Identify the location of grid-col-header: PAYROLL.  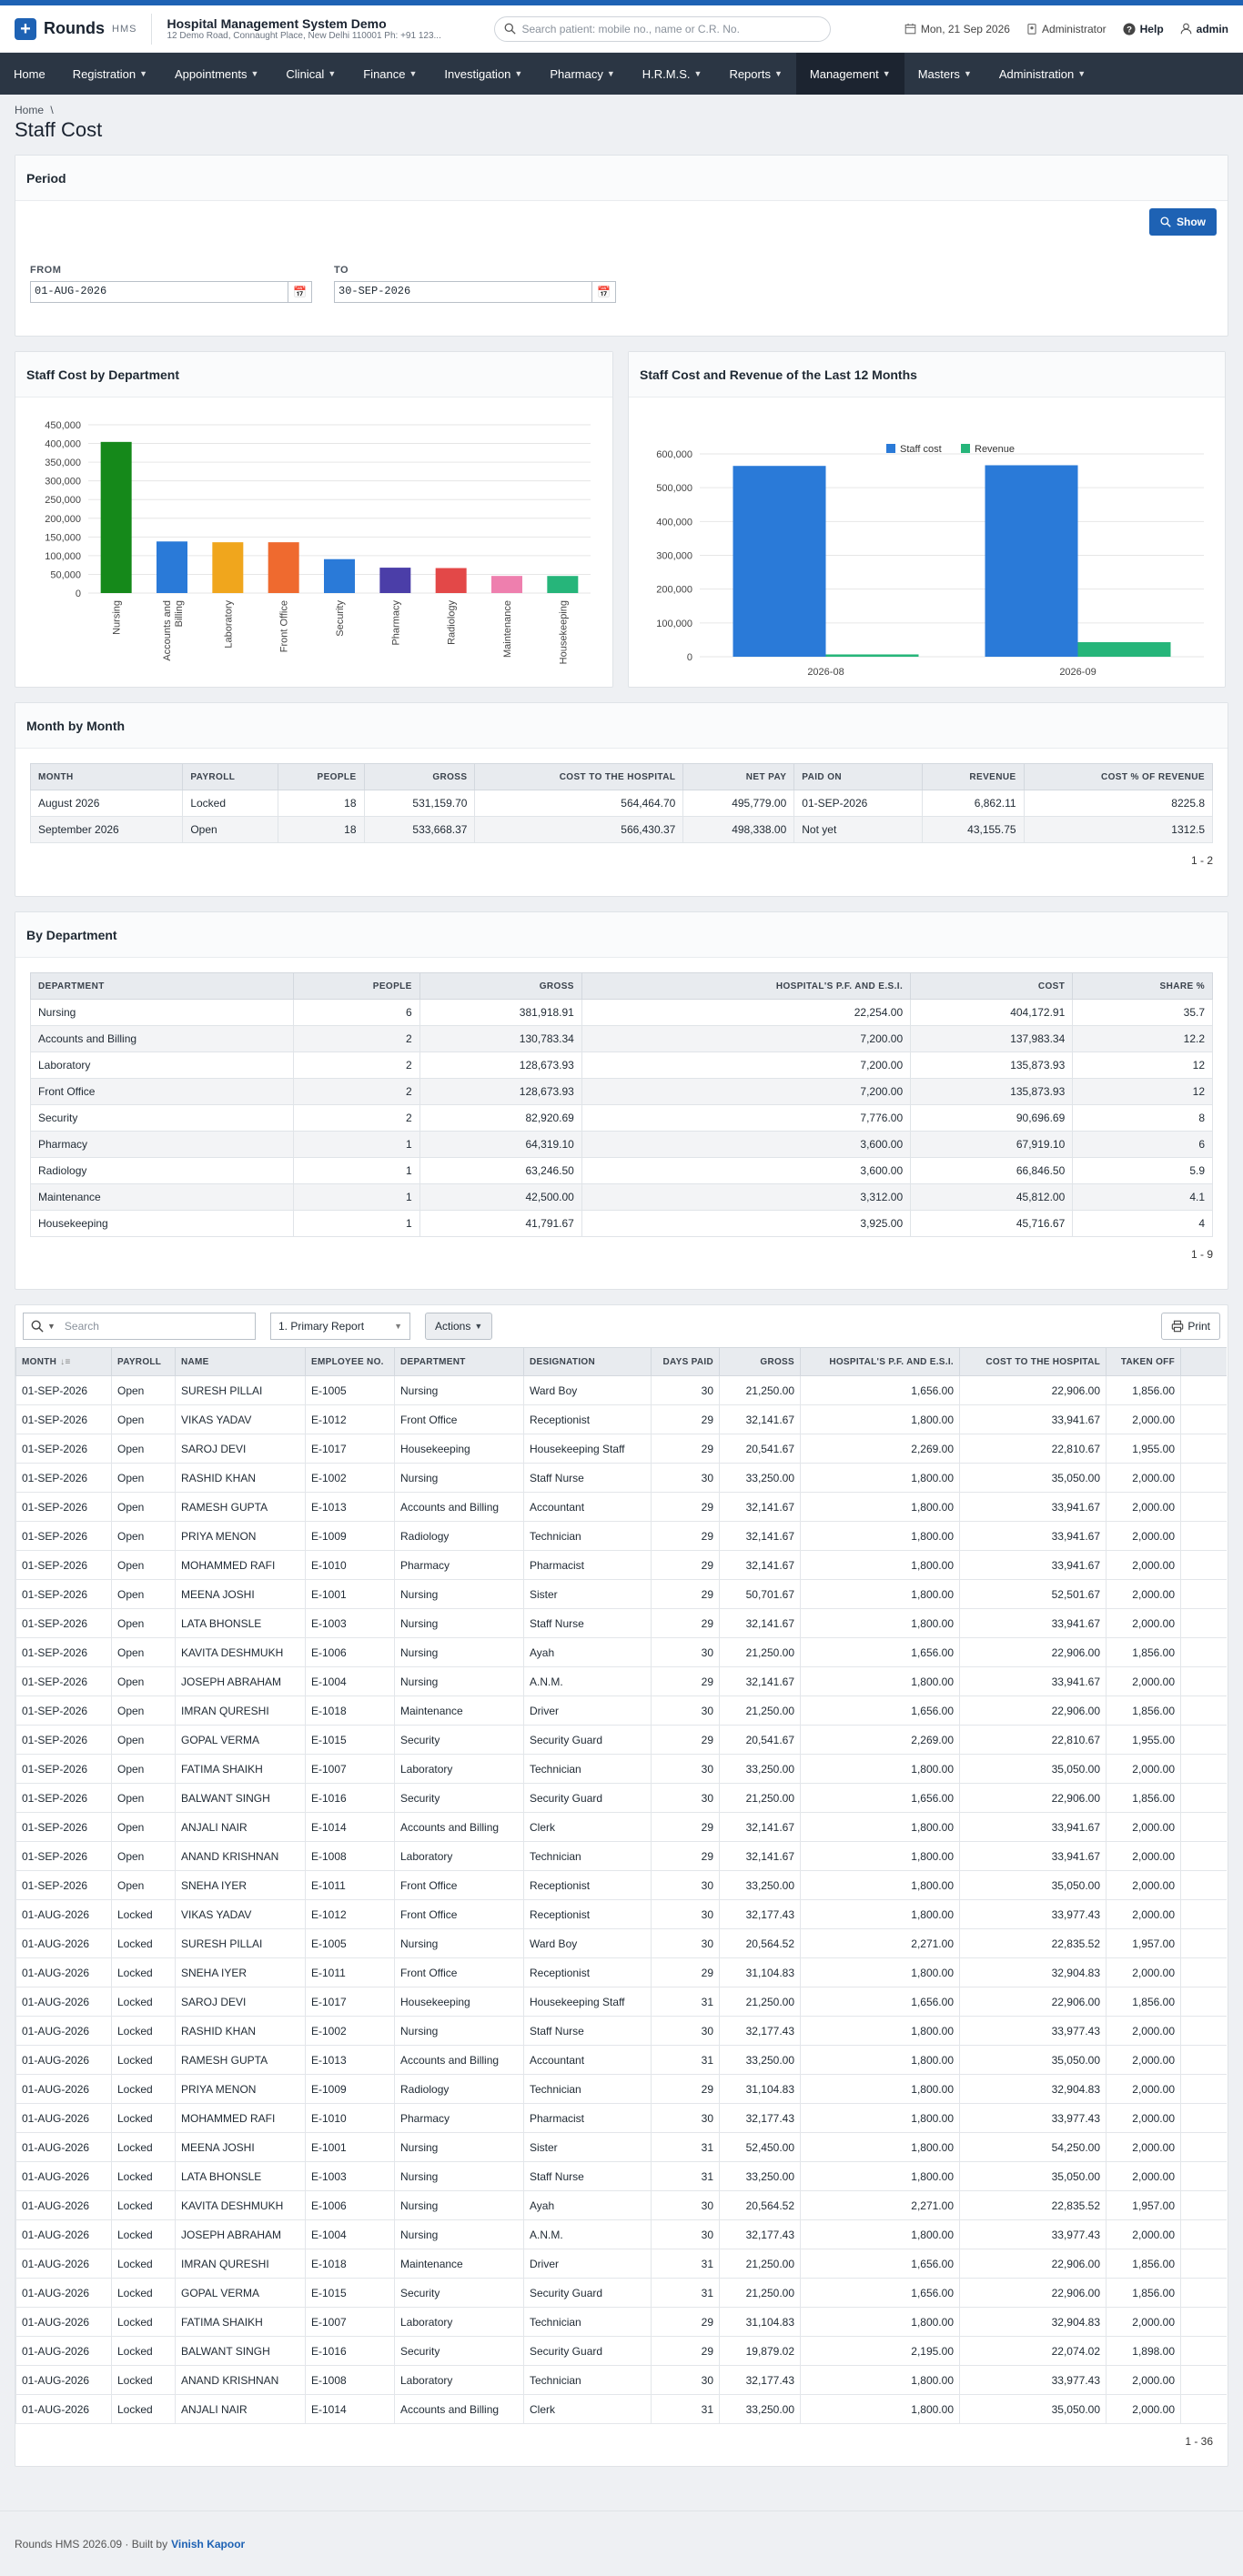
(143, 1361).